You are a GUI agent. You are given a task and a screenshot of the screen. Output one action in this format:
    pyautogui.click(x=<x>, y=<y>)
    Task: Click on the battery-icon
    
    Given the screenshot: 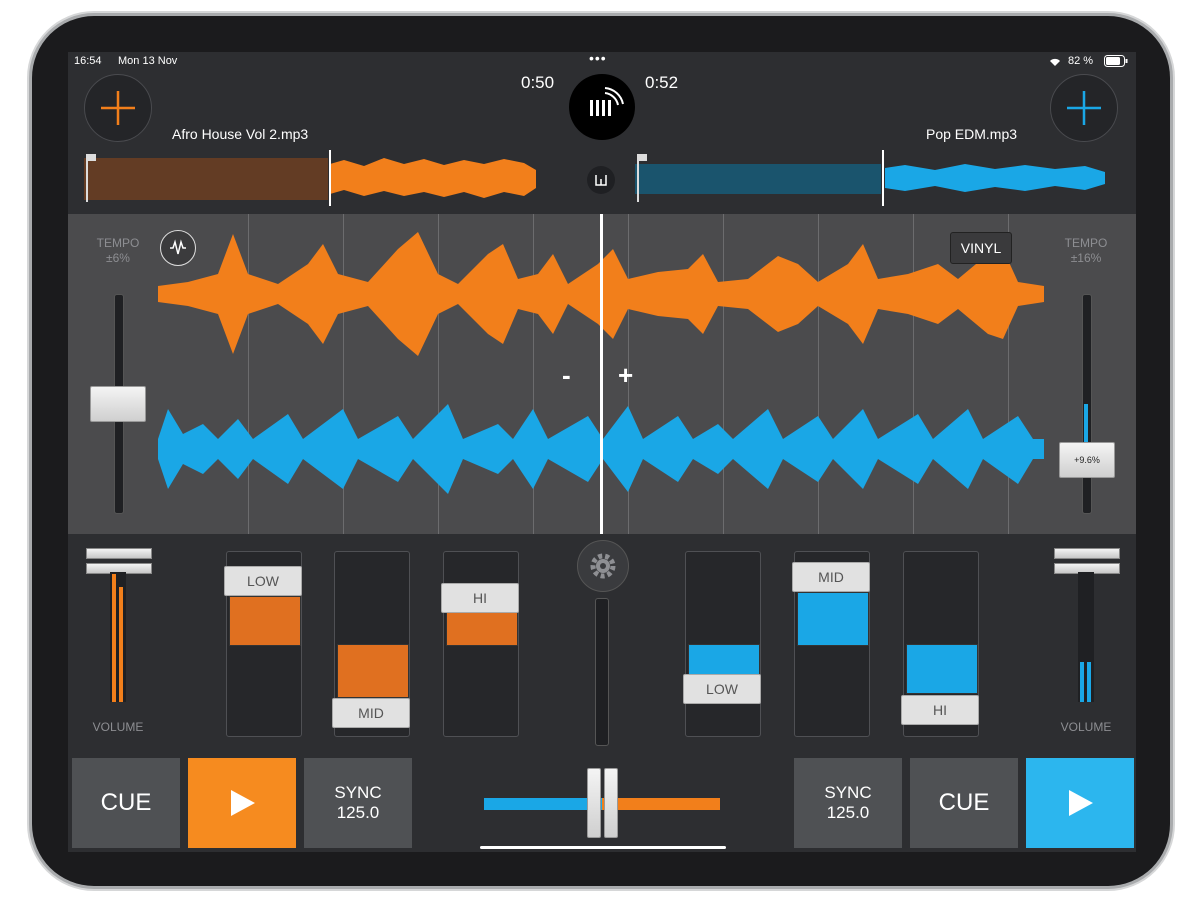 What is the action you would take?
    pyautogui.click(x=1116, y=61)
    